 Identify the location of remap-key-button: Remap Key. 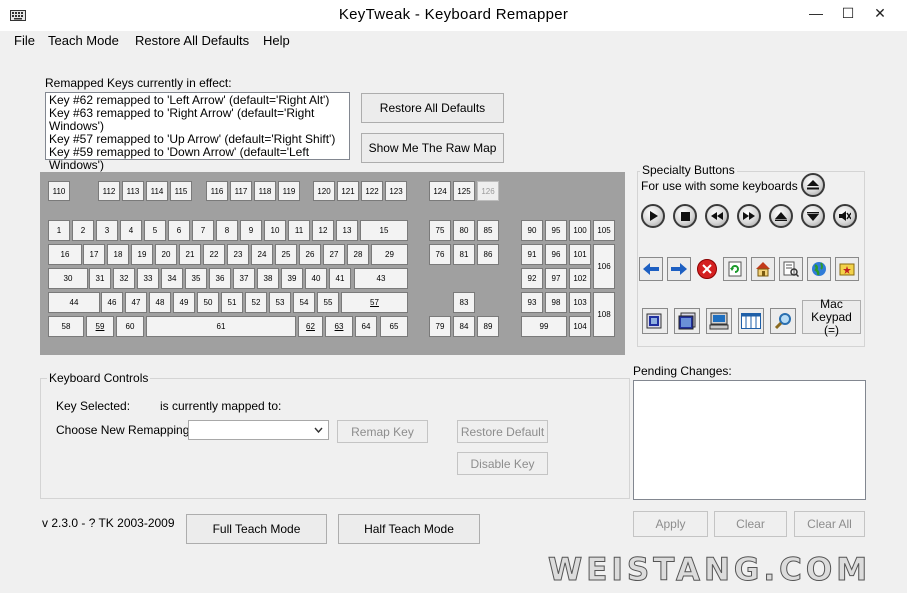
(382, 431).